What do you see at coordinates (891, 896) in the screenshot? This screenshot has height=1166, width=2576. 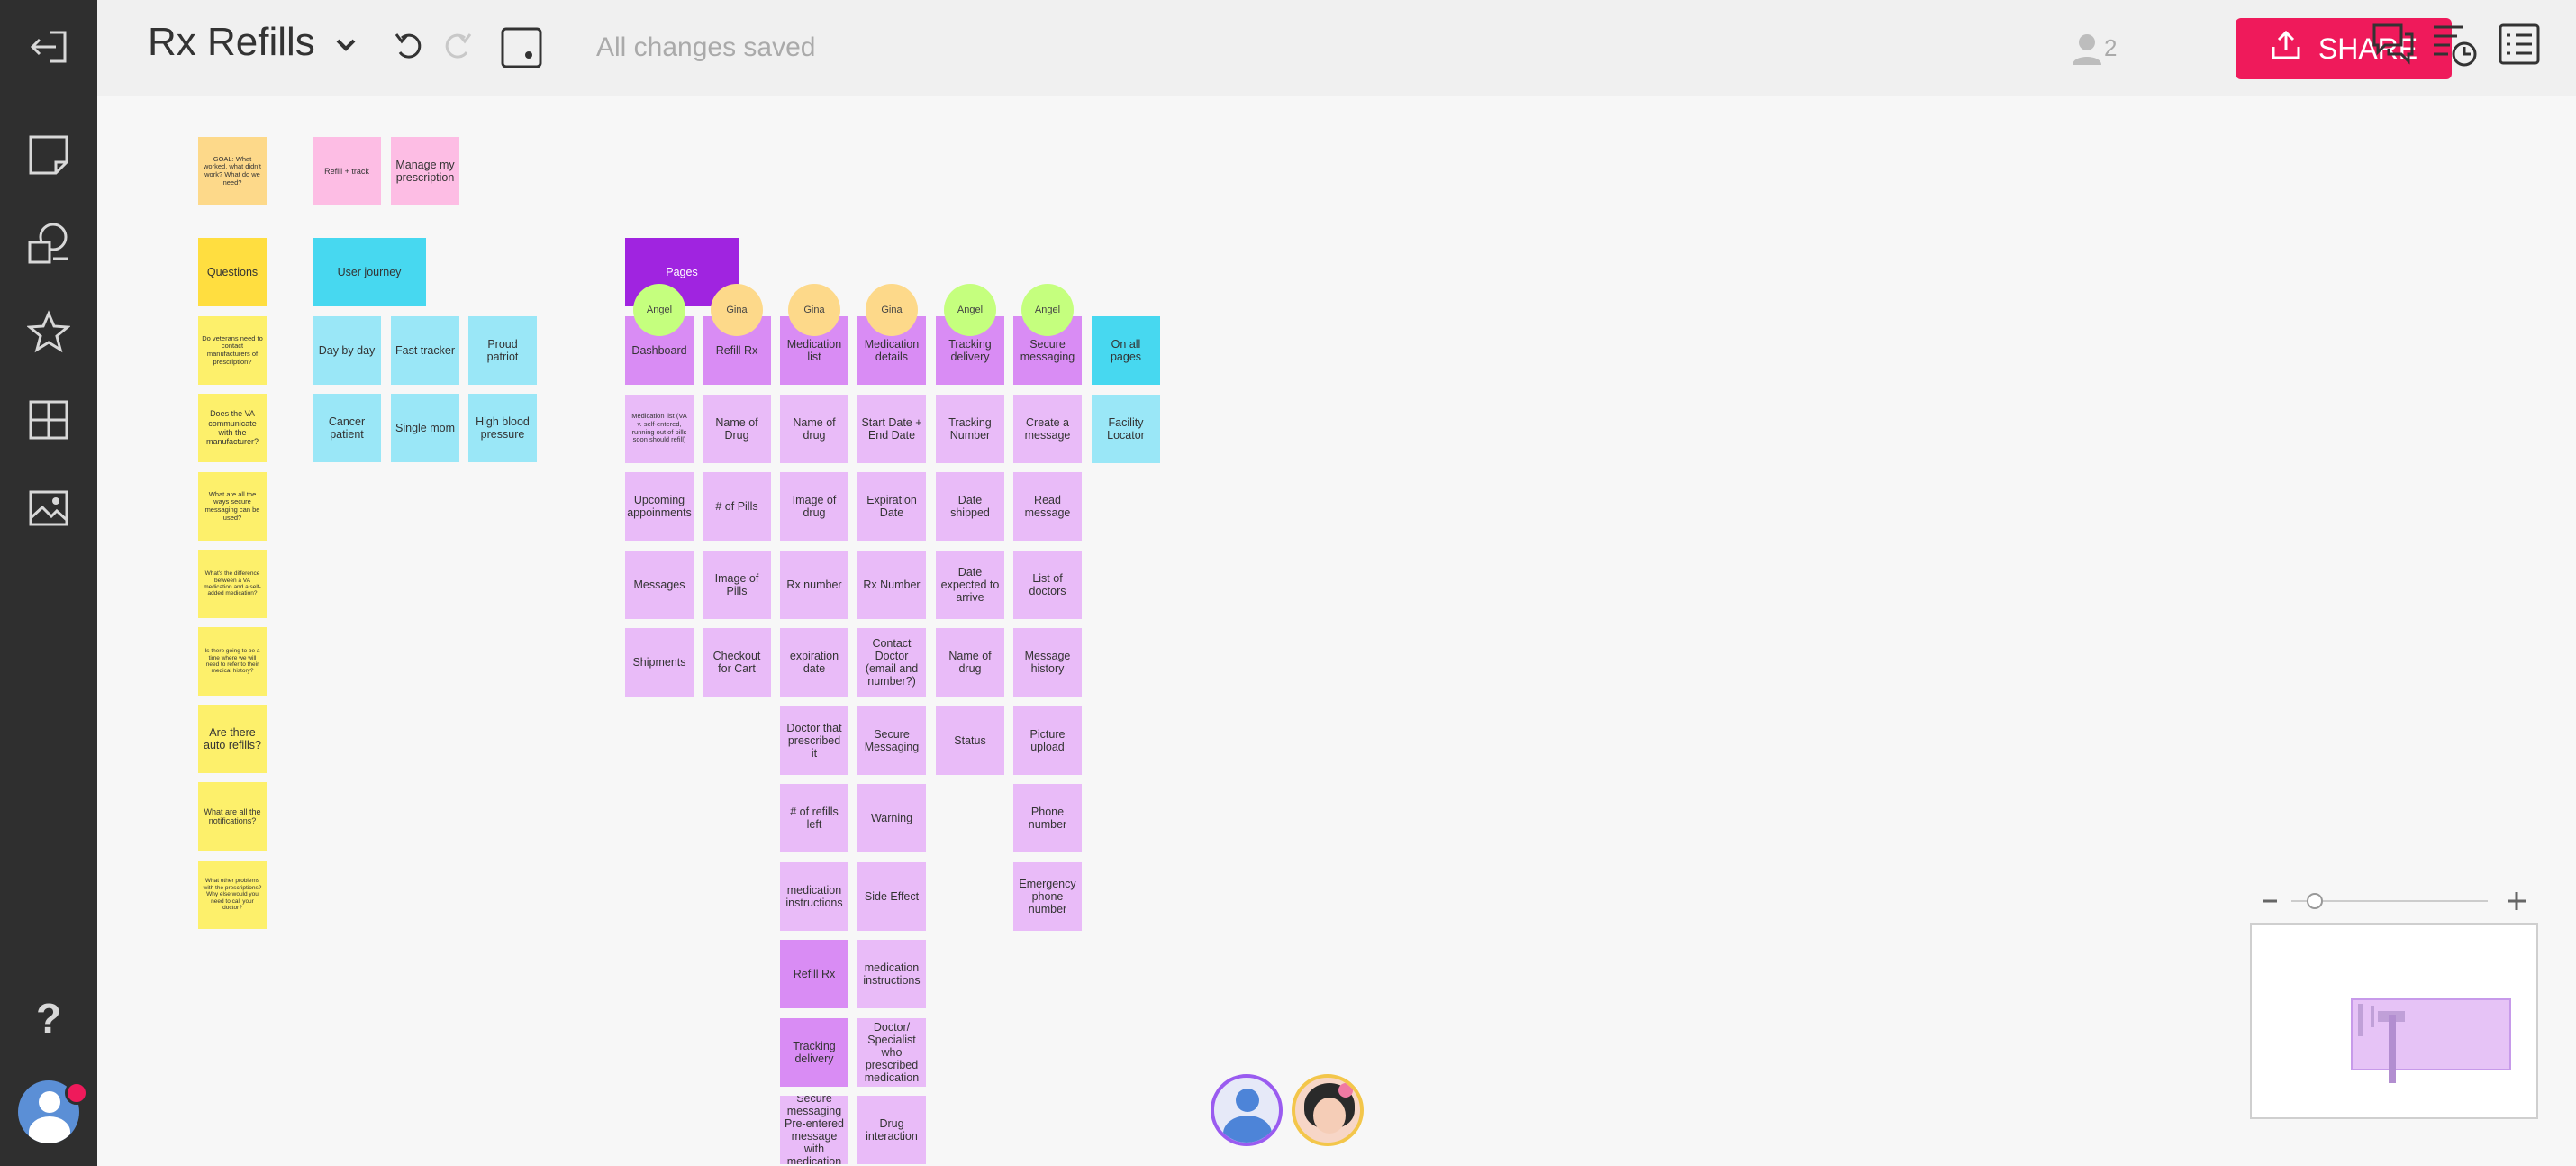 I see `sticky-note: Side Effect` at bounding box center [891, 896].